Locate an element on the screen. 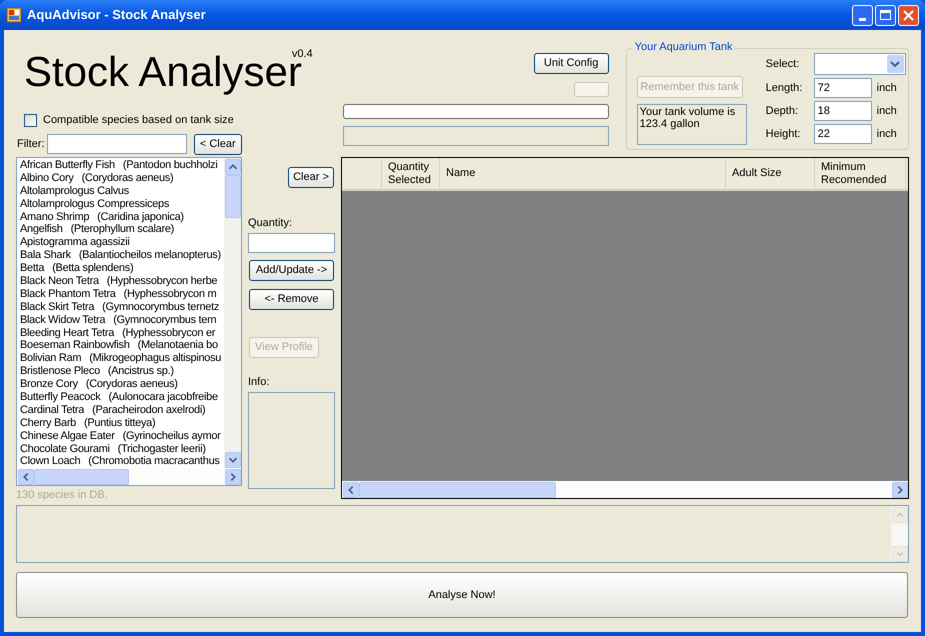 This screenshot has height=636, width=925. species-item: Chinese Algae Eater (Gyrinocheilus aymor is located at coordinates (122, 436).